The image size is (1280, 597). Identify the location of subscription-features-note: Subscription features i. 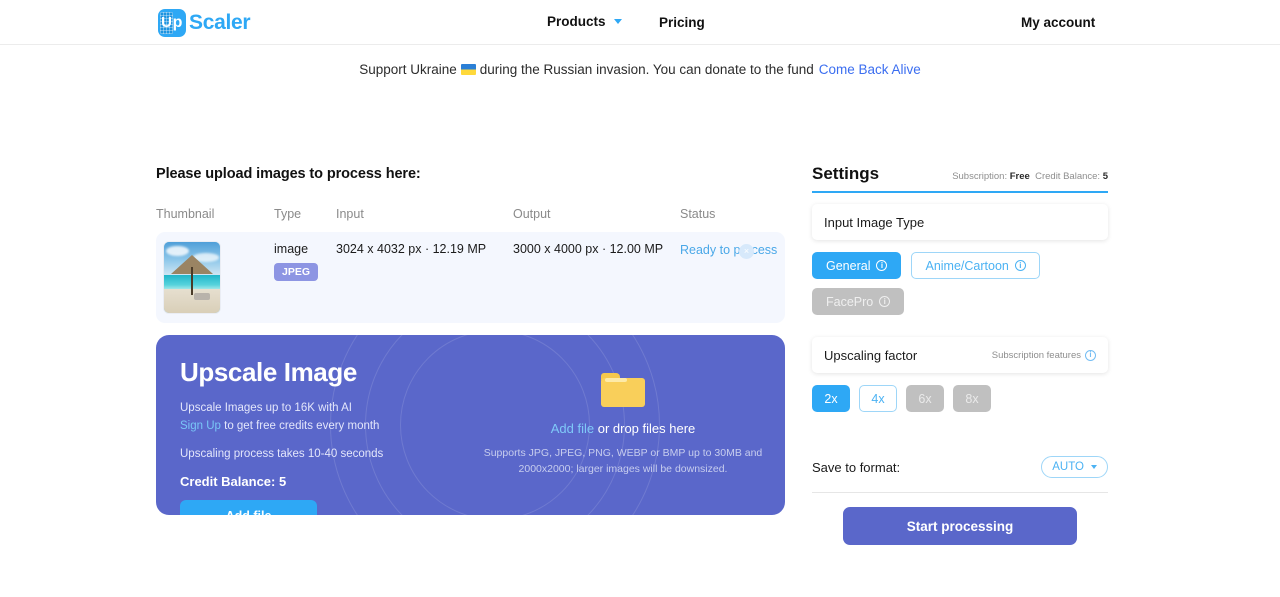
(1043, 355).